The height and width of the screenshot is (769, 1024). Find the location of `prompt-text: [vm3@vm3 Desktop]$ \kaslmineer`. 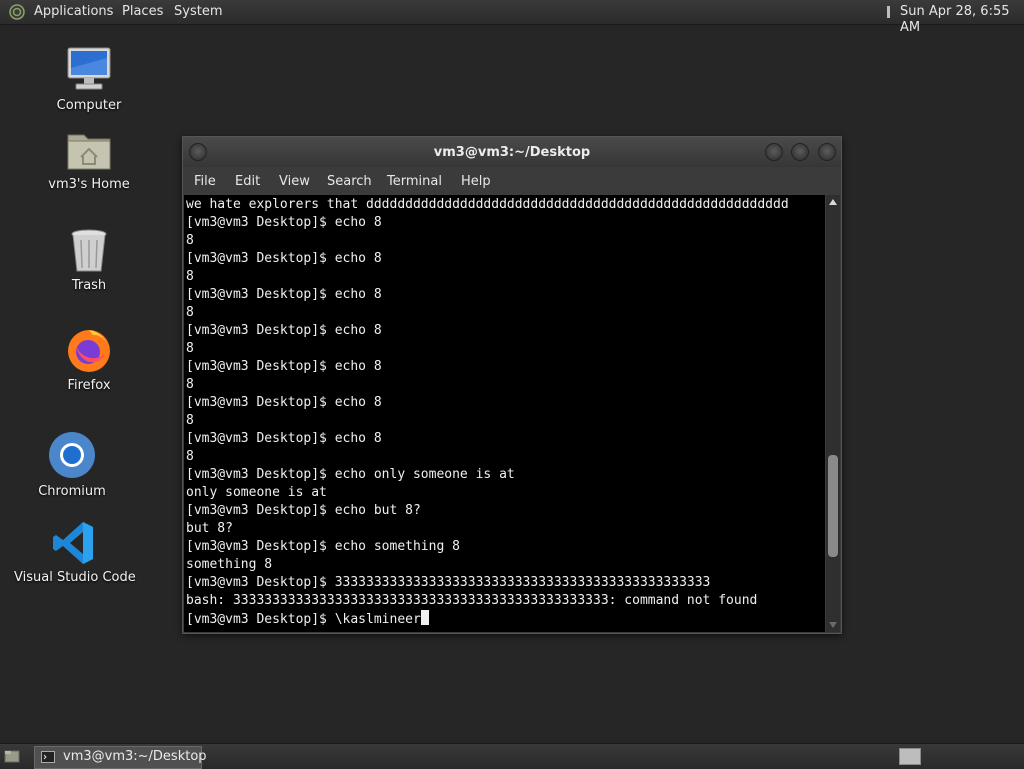

prompt-text: [vm3@vm3 Desktop]$ \kaslmineer is located at coordinates (303, 619).